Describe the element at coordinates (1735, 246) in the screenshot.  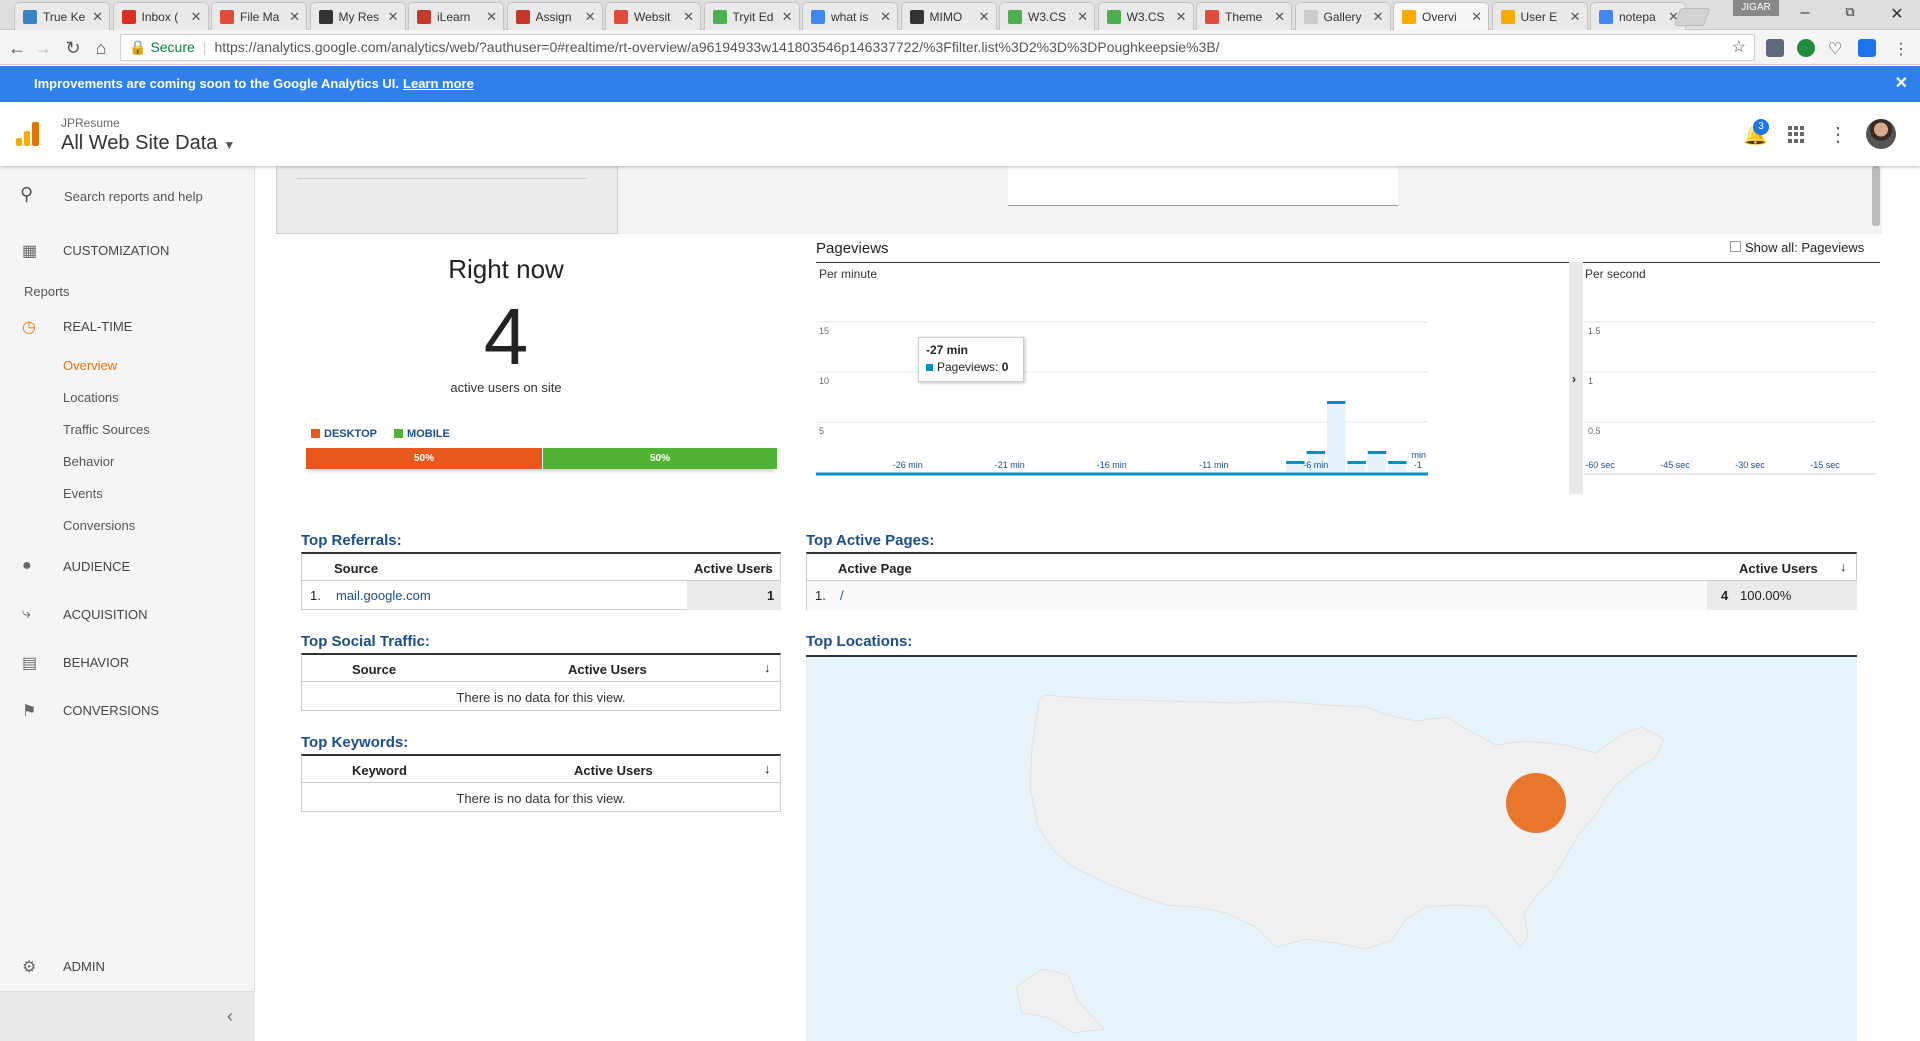
I see `show-all-checkbox` at that location.